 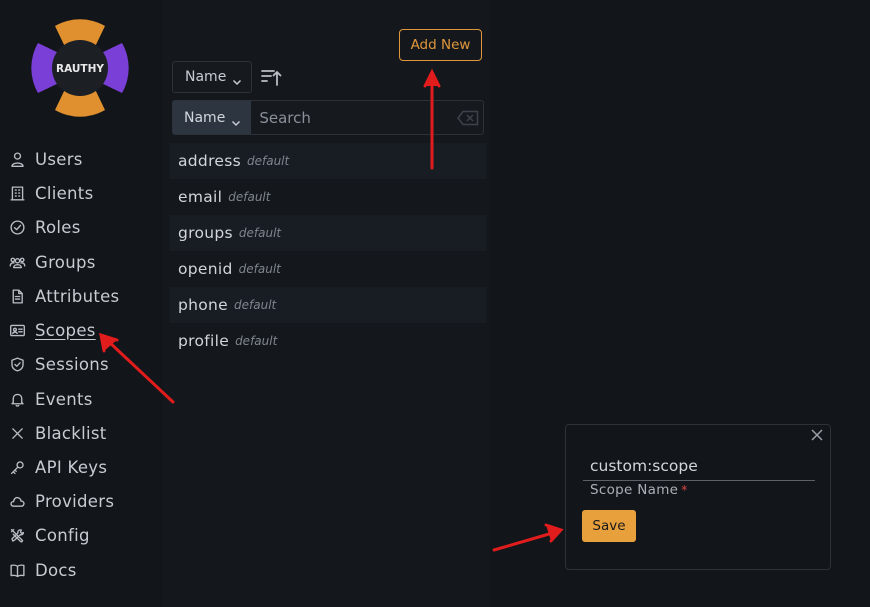 What do you see at coordinates (271, 77) in the screenshot?
I see `sort-ascending-icon` at bounding box center [271, 77].